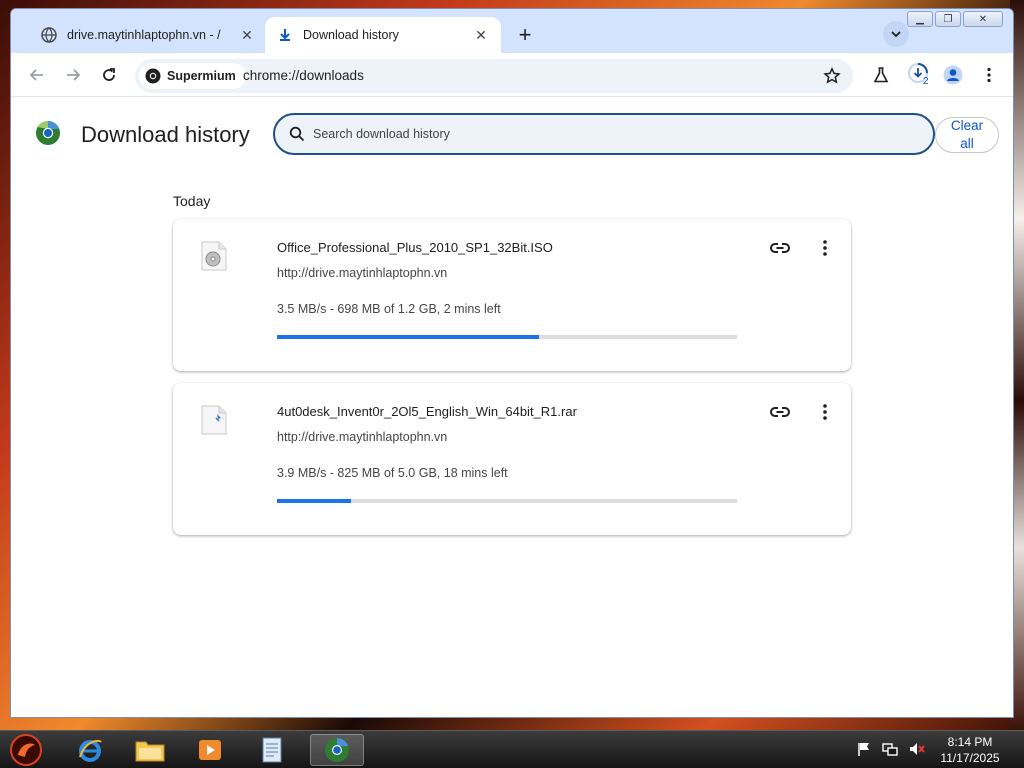 The image size is (1024, 768). I want to click on maximize-button: ❐, so click(948, 19).